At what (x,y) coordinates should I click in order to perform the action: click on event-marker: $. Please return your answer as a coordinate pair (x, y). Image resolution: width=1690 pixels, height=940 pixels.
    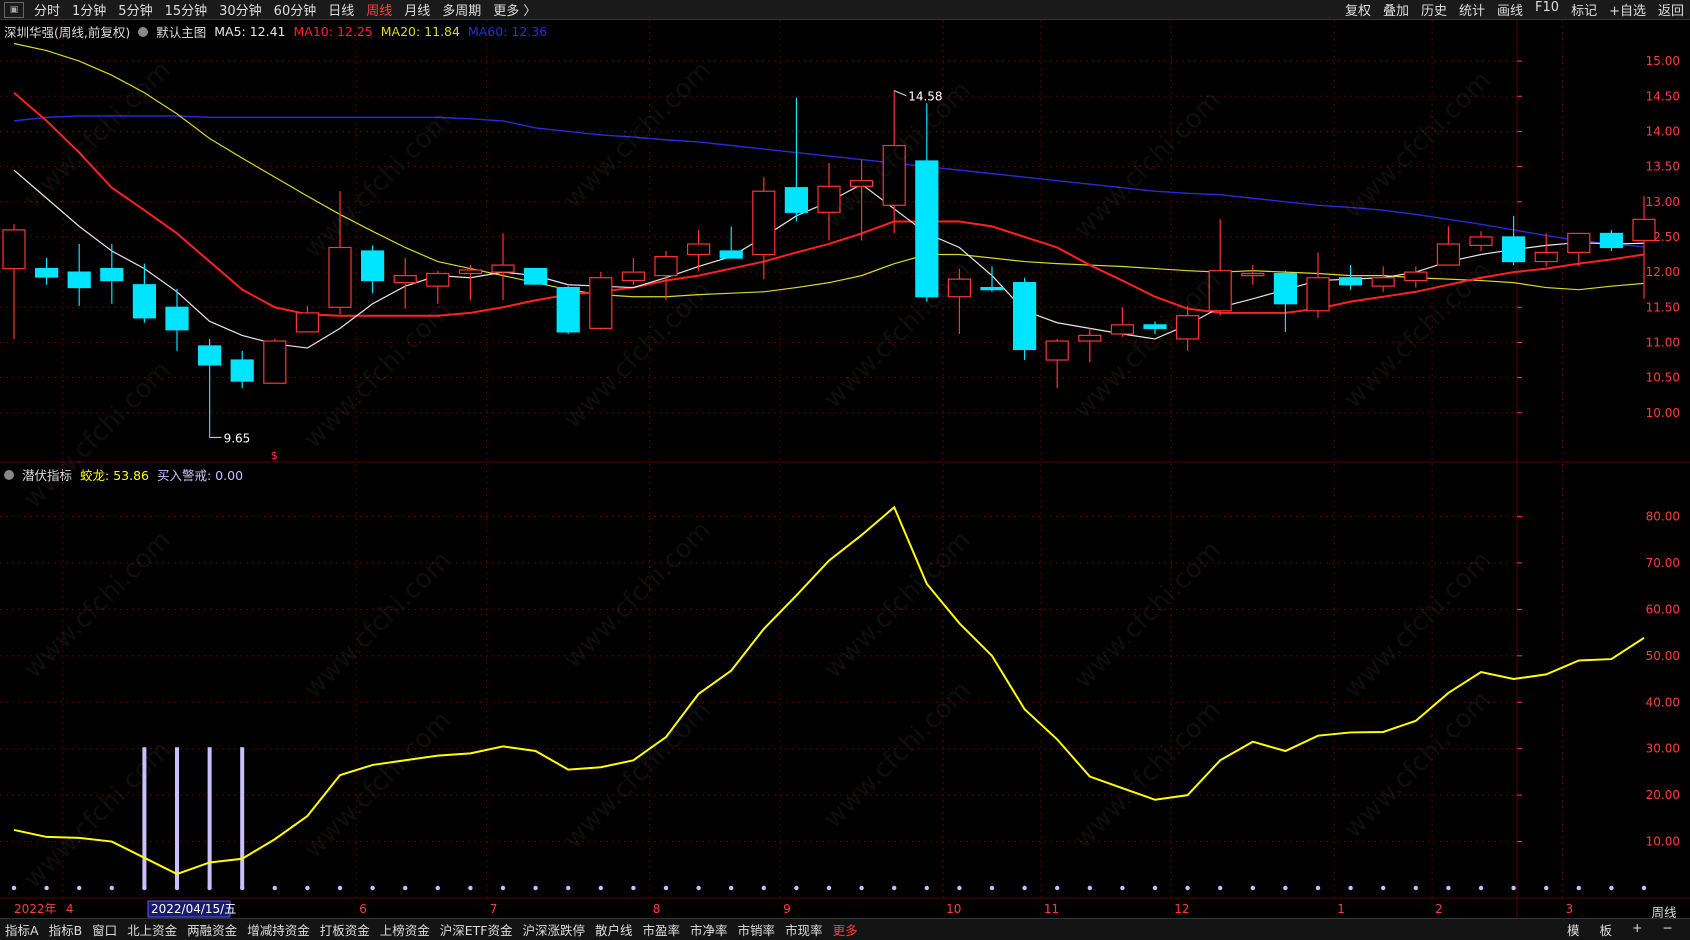
    Looking at the image, I should click on (274, 455).